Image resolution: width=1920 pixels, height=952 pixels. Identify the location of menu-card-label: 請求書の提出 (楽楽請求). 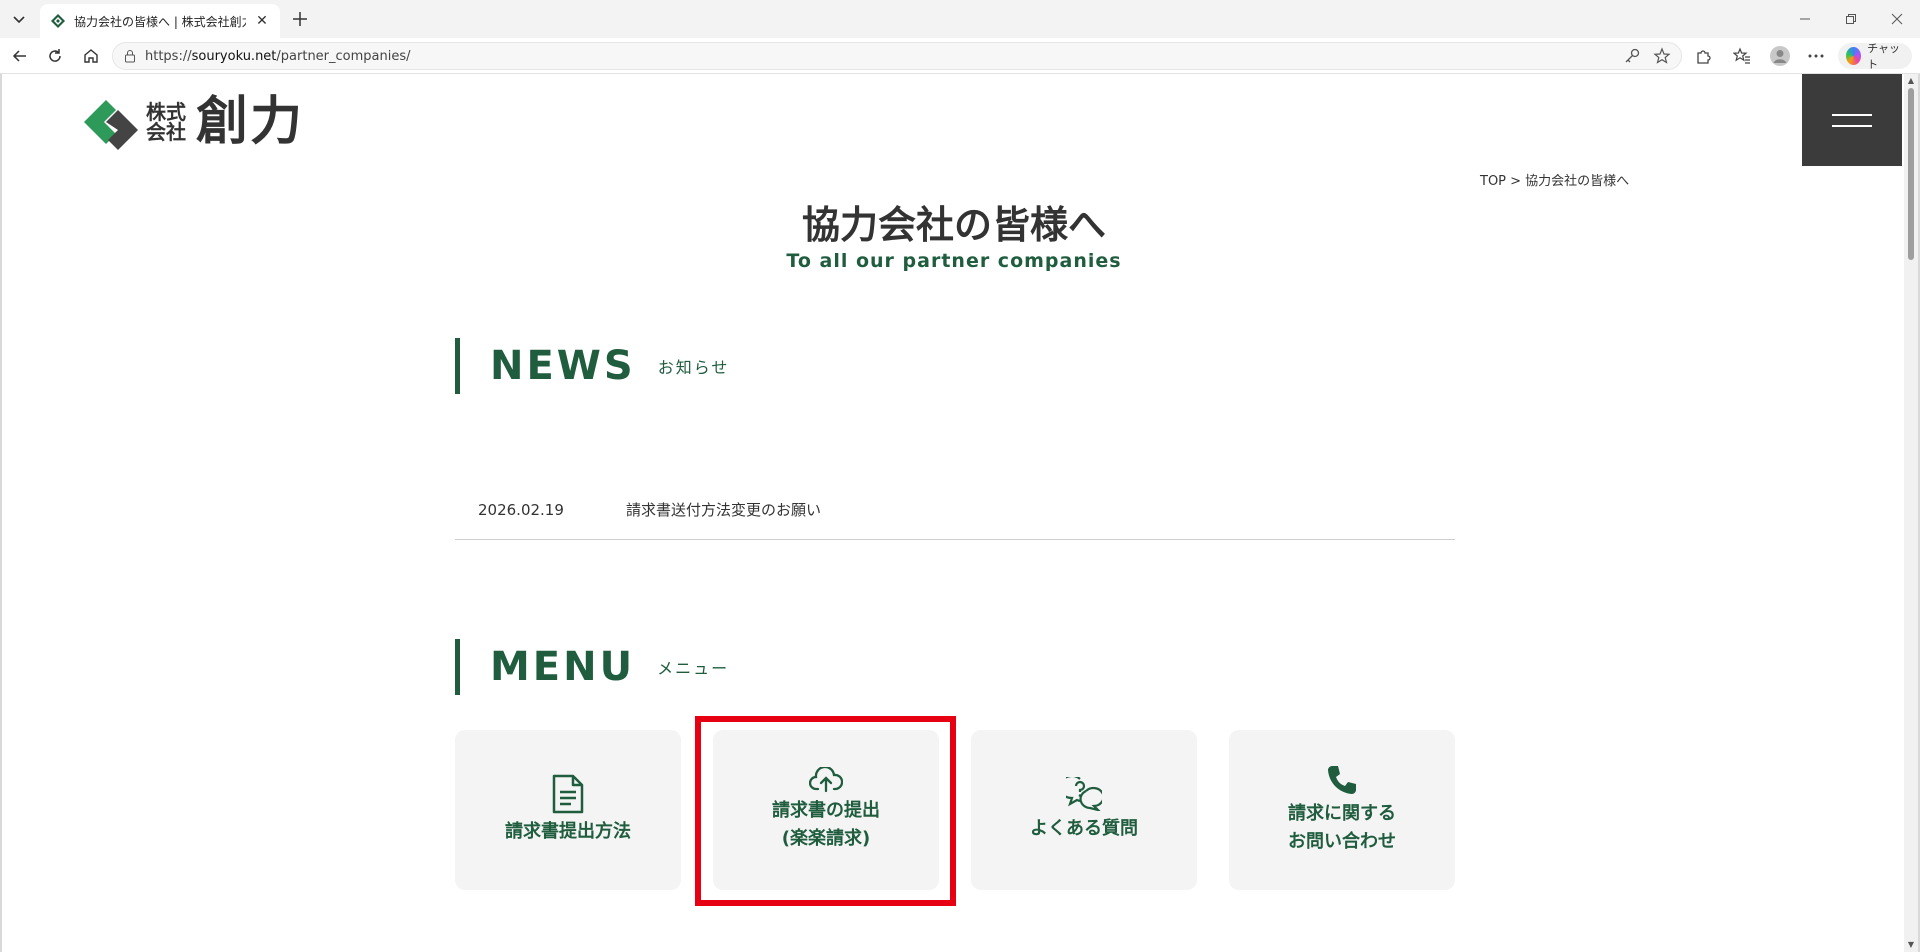
(826, 824).